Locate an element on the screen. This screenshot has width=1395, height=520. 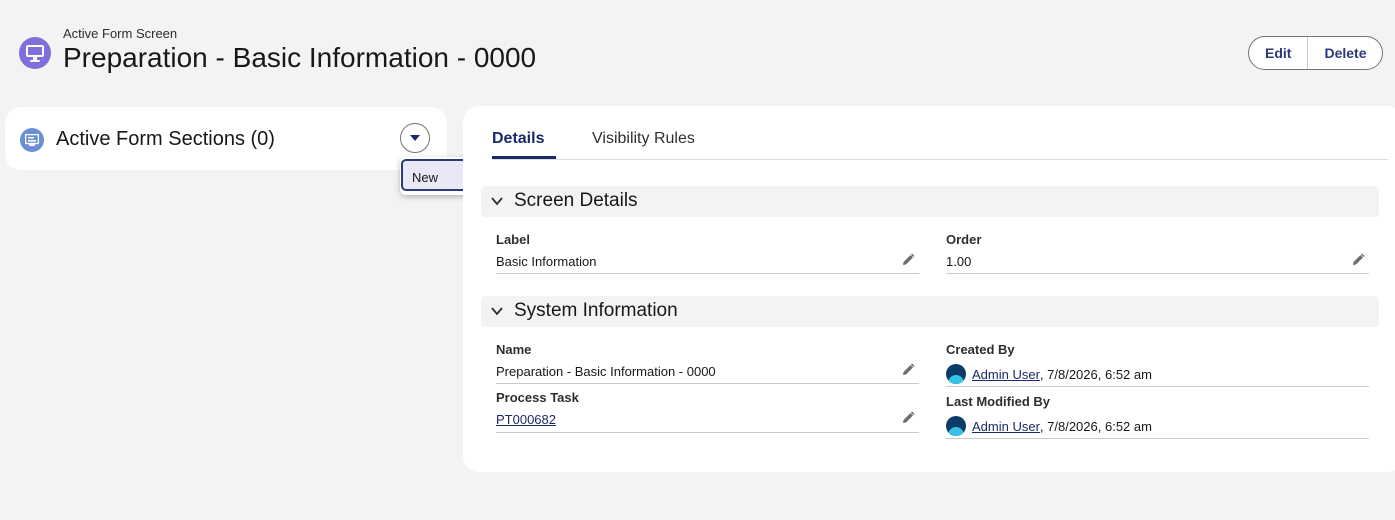
field-process-task: Process Task PT000682 is located at coordinates (707, 411).